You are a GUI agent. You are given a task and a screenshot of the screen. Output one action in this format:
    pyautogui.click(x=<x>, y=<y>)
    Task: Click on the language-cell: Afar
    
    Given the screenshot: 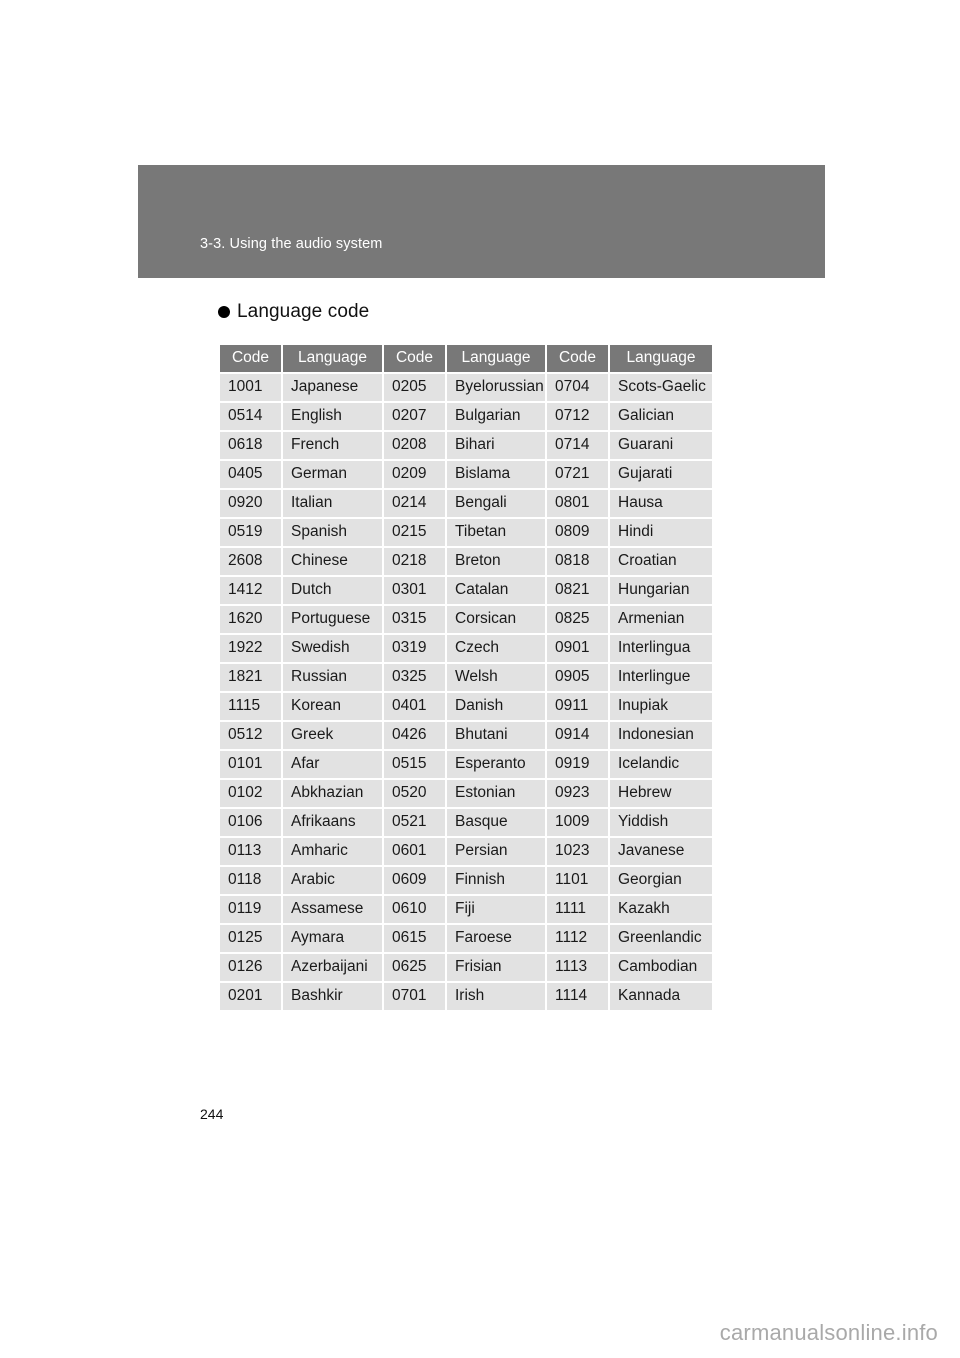 What is the action you would take?
    pyautogui.click(x=333, y=765)
    